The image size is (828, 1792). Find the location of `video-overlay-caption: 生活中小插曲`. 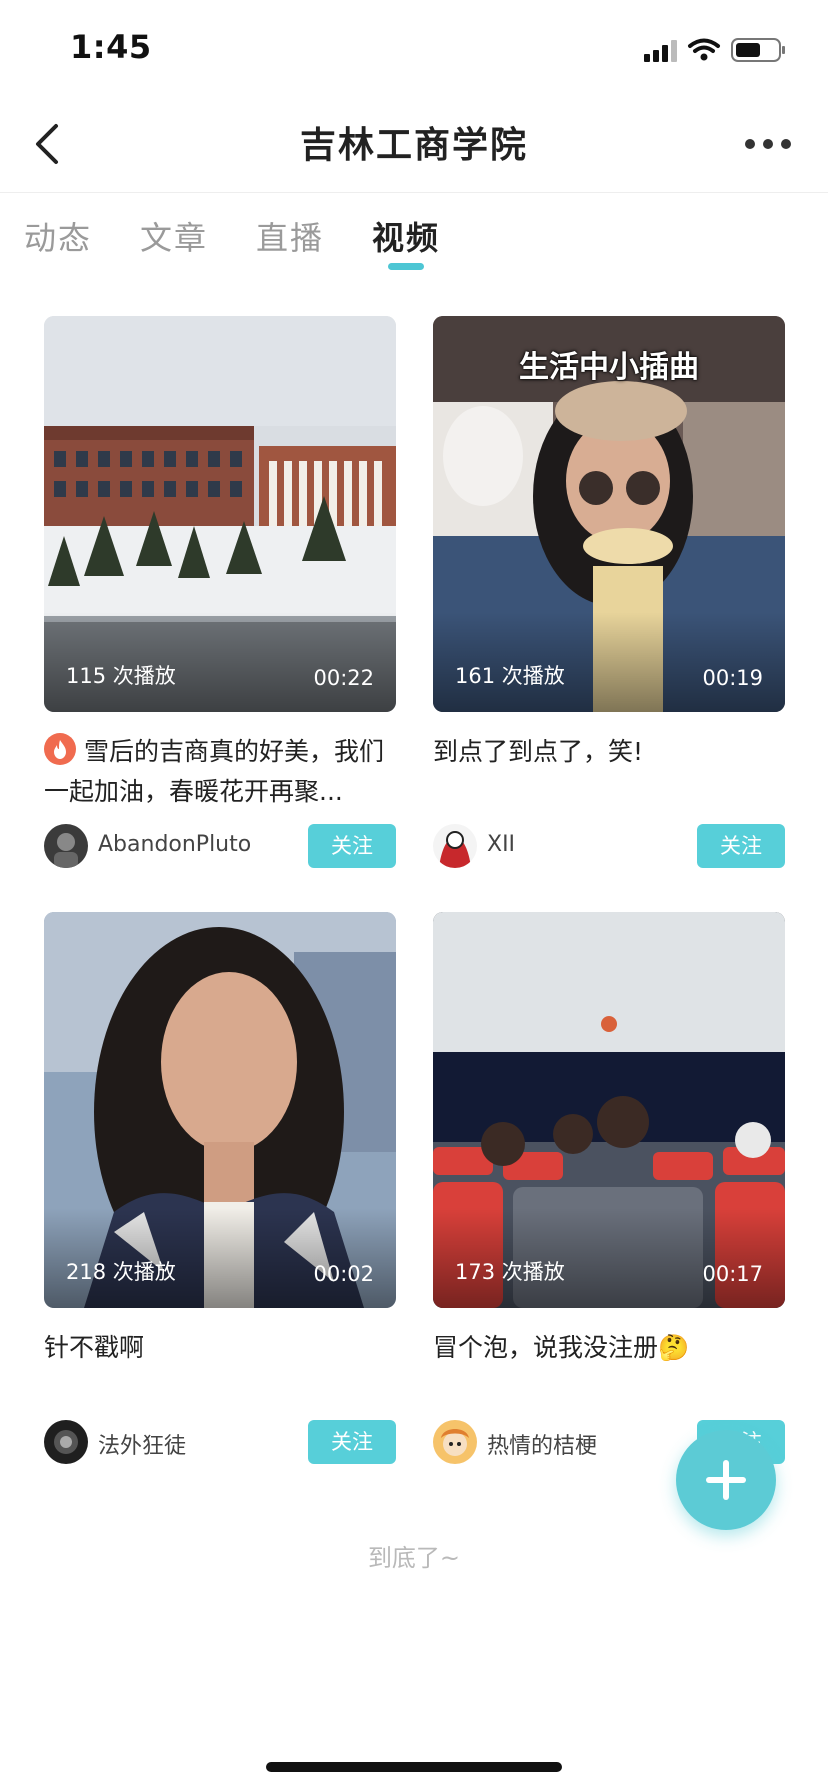

video-overlay-caption: 生活中小插曲 is located at coordinates (609, 367).